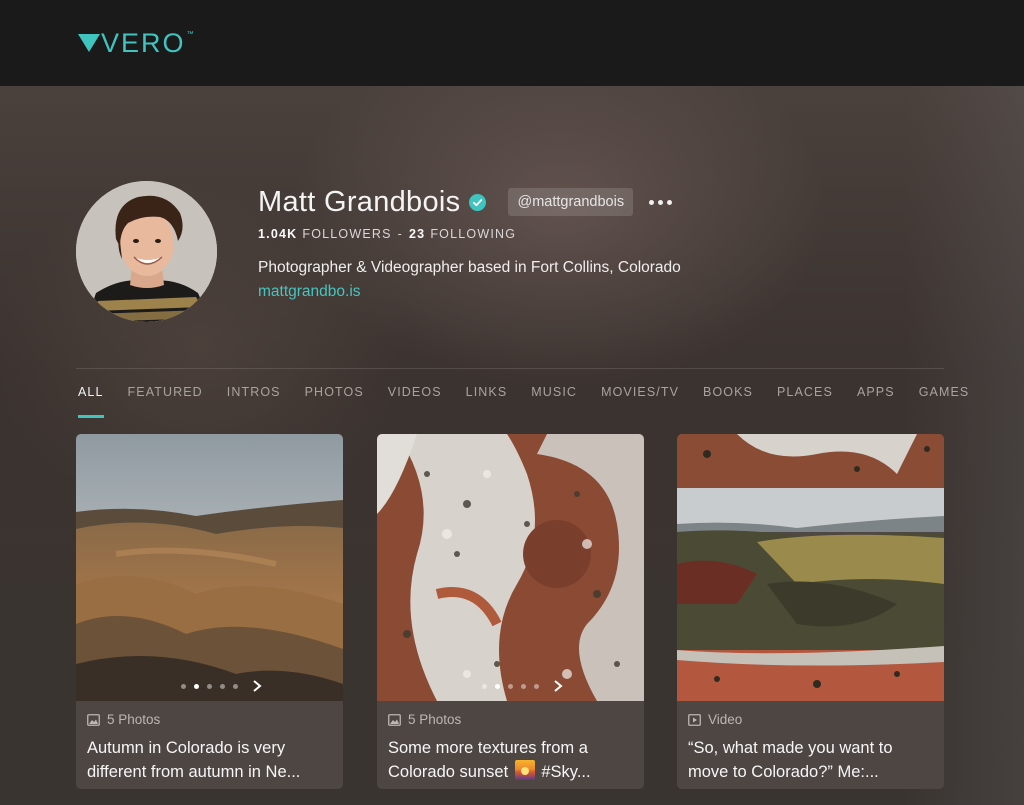 The height and width of the screenshot is (805, 1024). I want to click on profile-name: Matt Grandbois, so click(359, 201).